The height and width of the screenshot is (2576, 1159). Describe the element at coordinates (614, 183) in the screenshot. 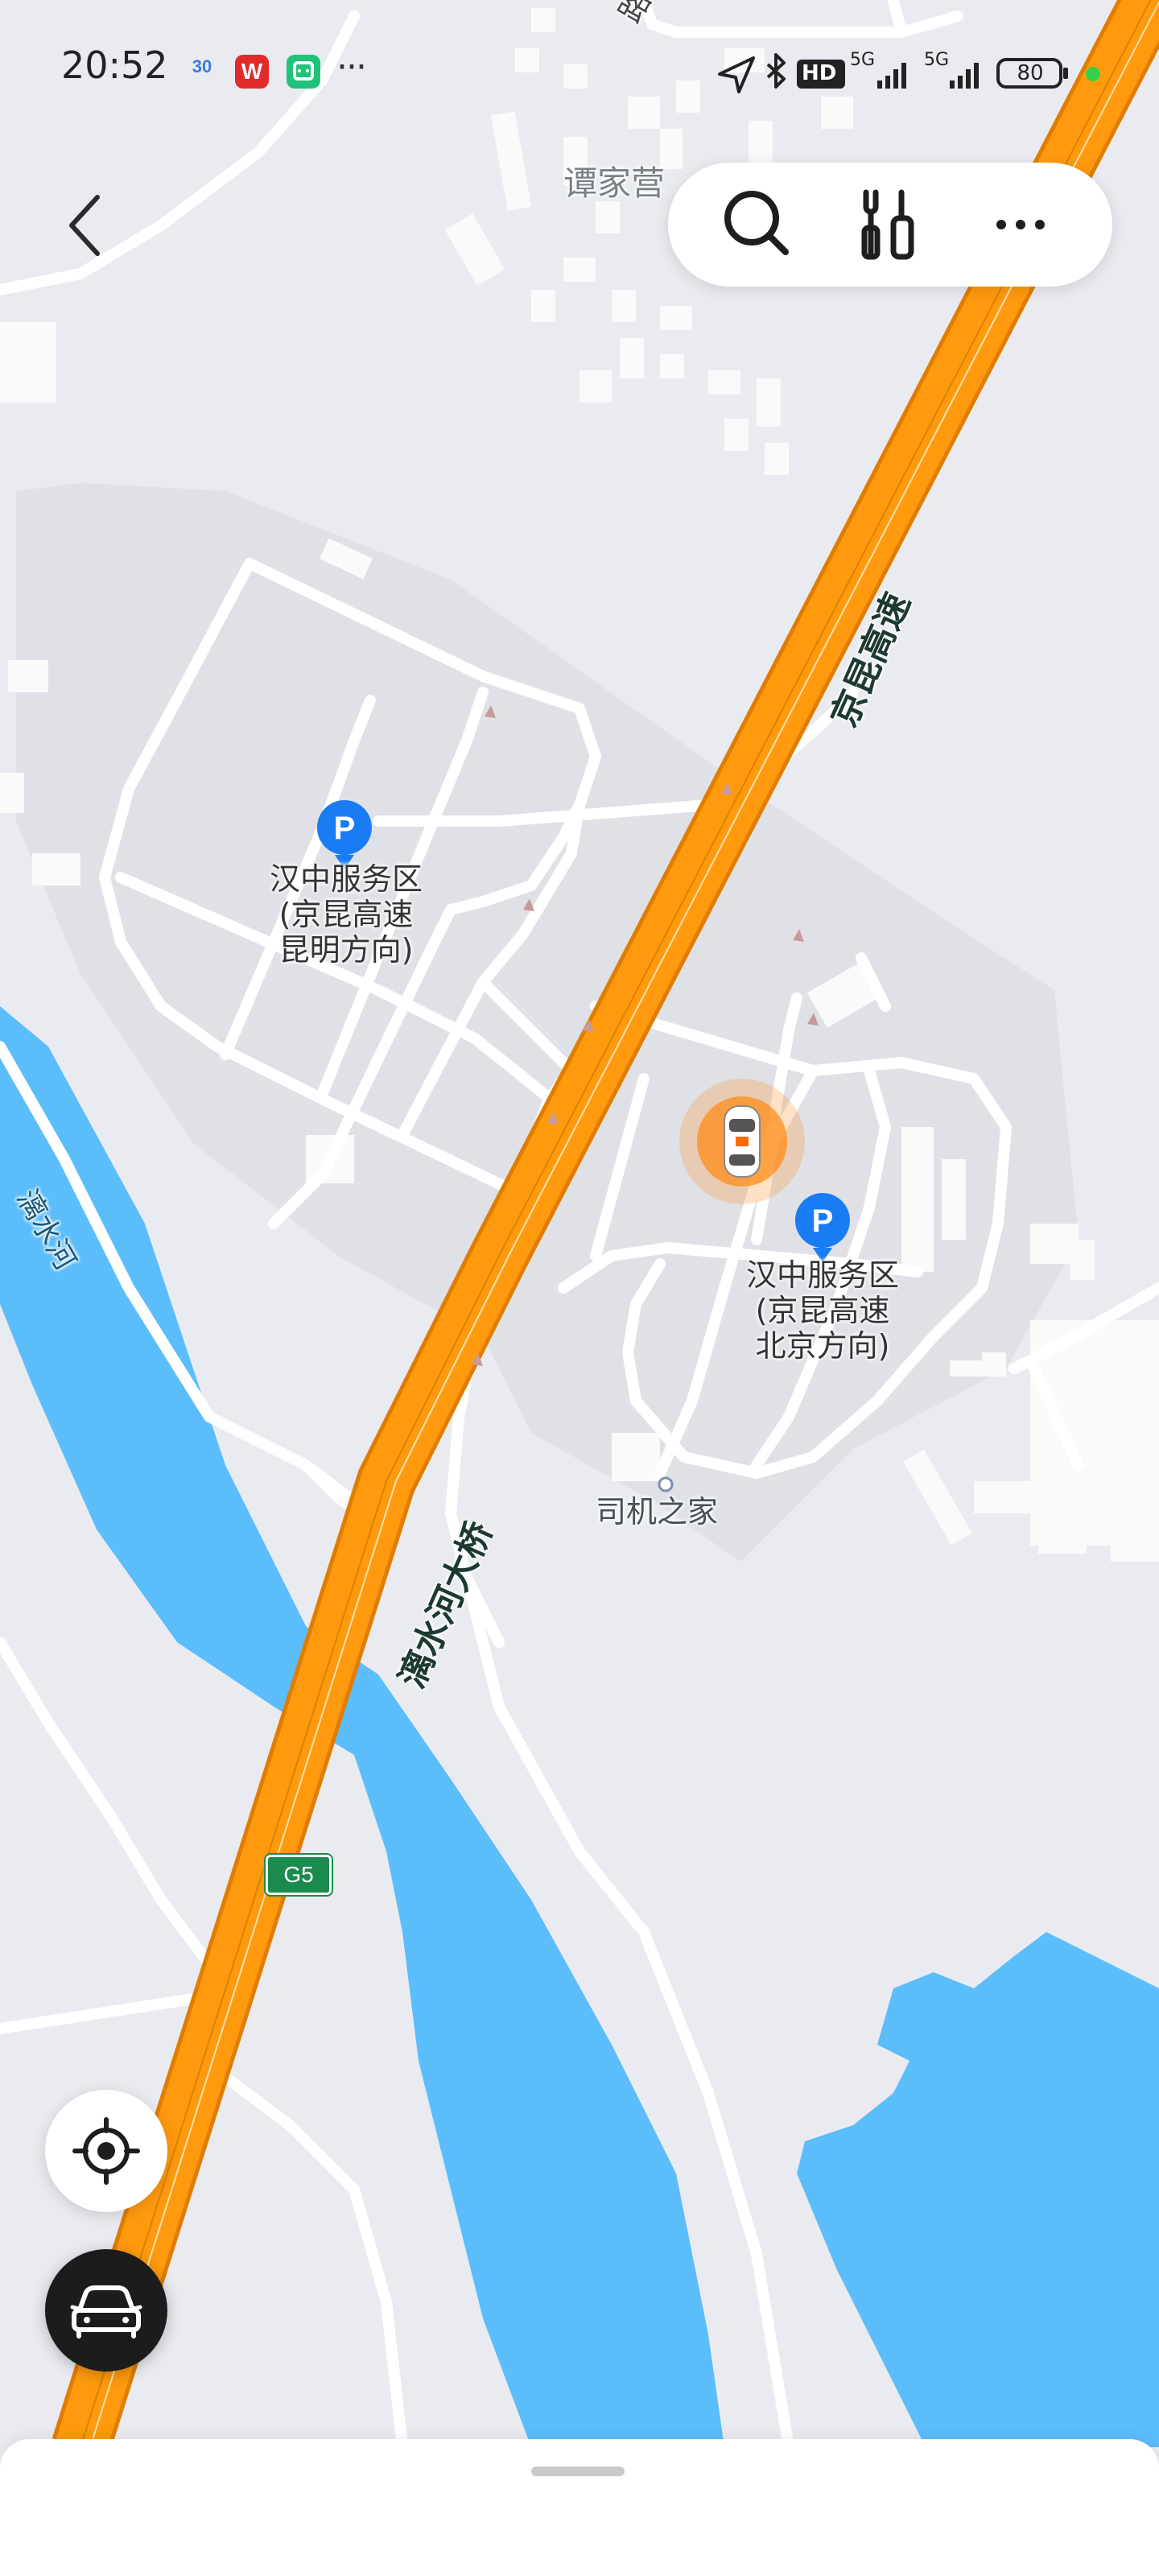

I see `village-label: 谭家营` at that location.